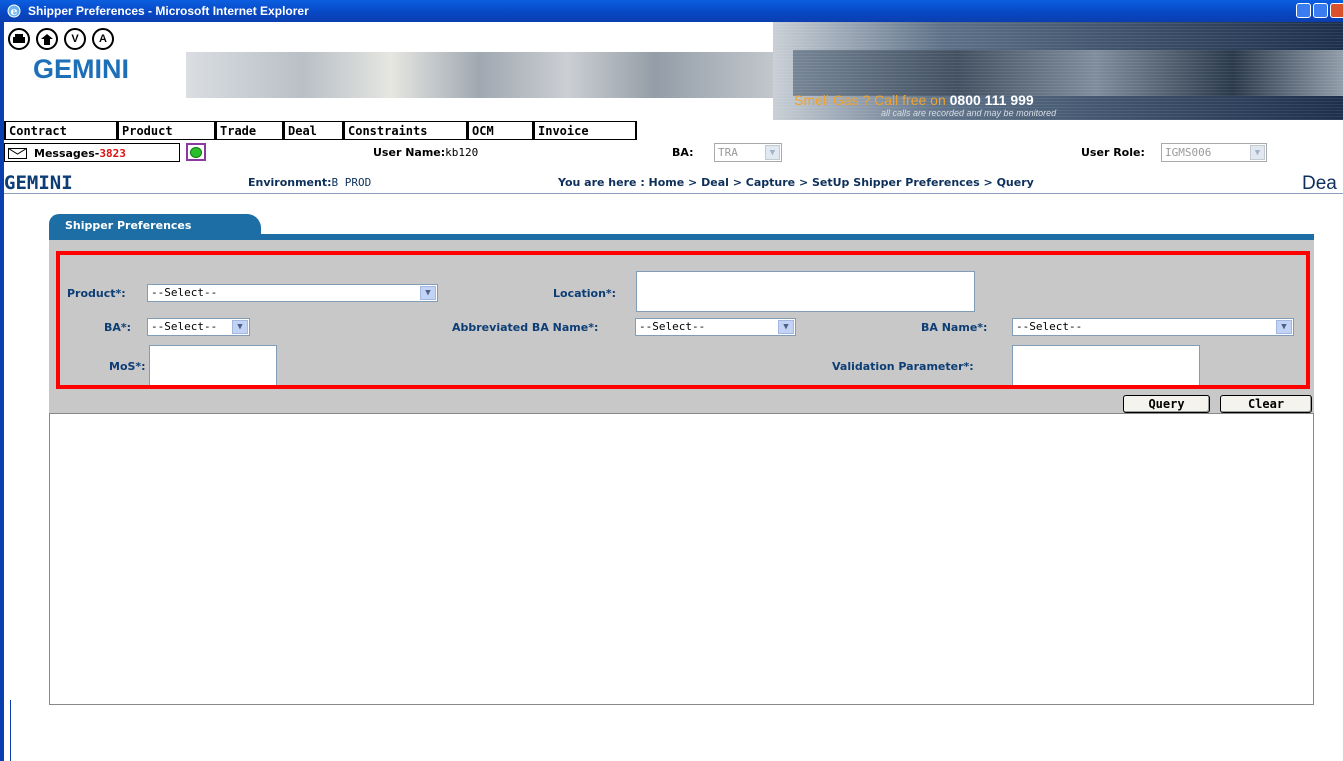 Image resolution: width=1343 pixels, height=761 pixels. I want to click on messages-link: Messages-3823, so click(92, 152).